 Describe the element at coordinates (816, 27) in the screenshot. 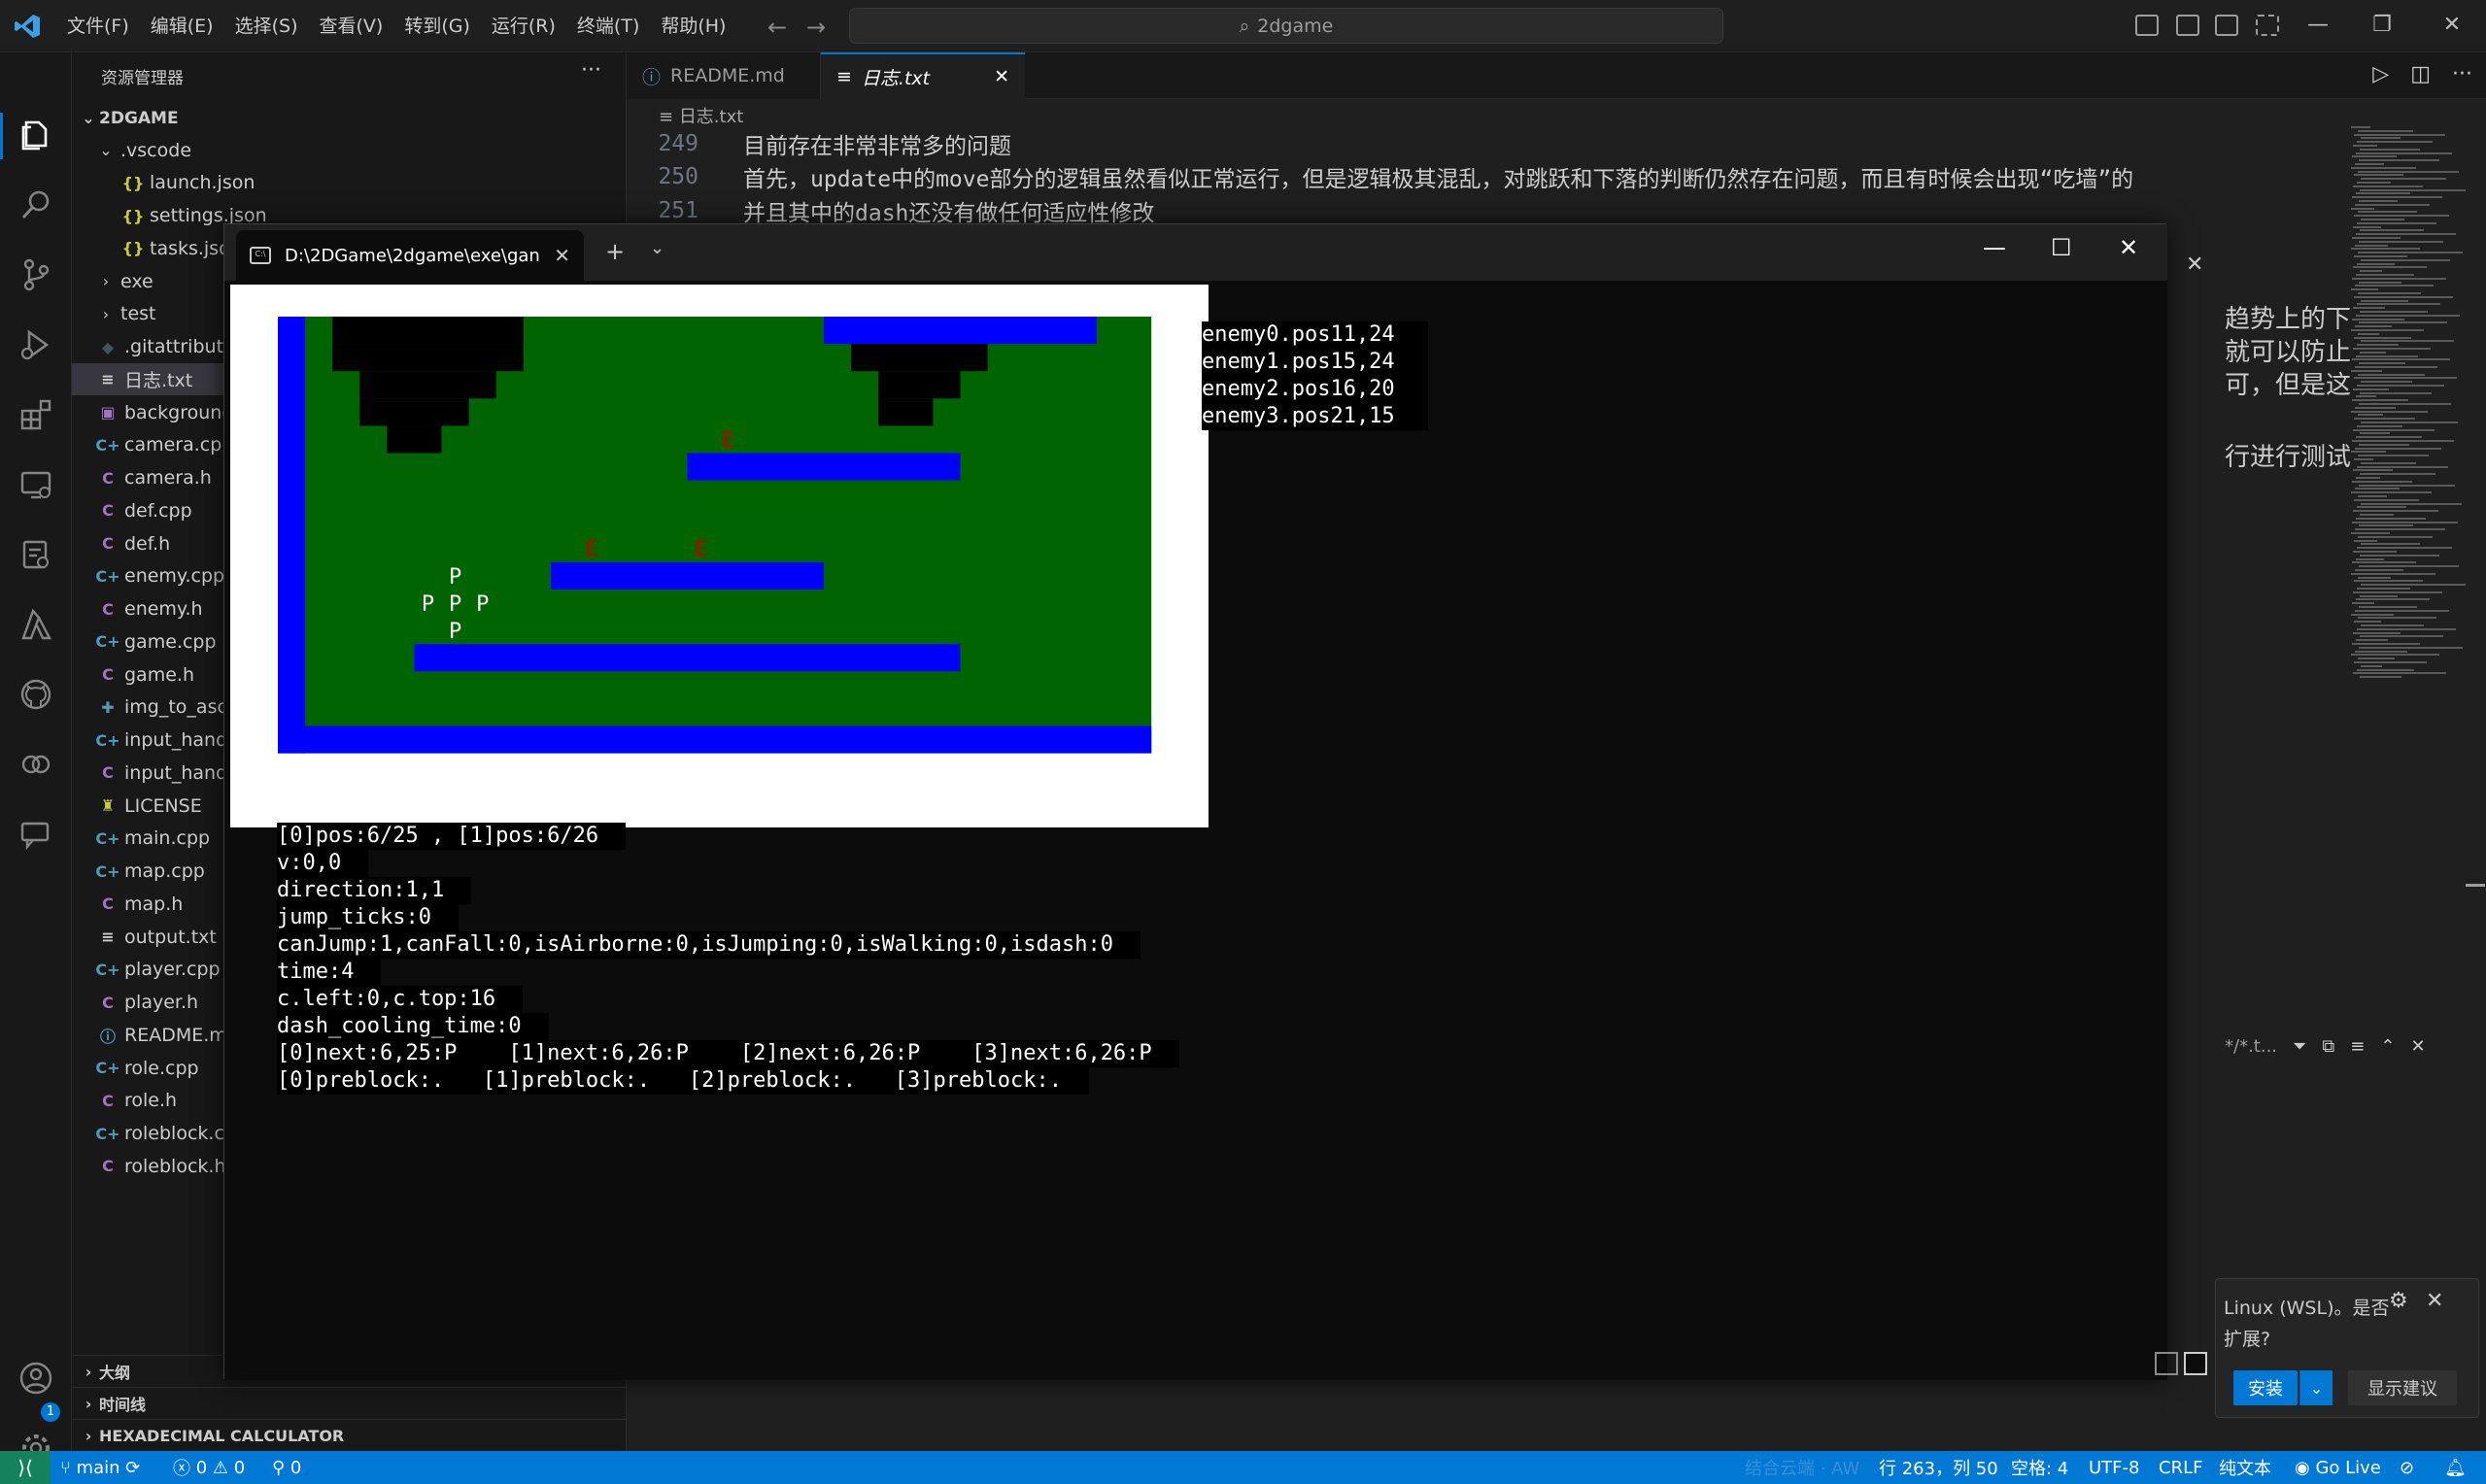

I see `nav-forward-icon: →` at that location.